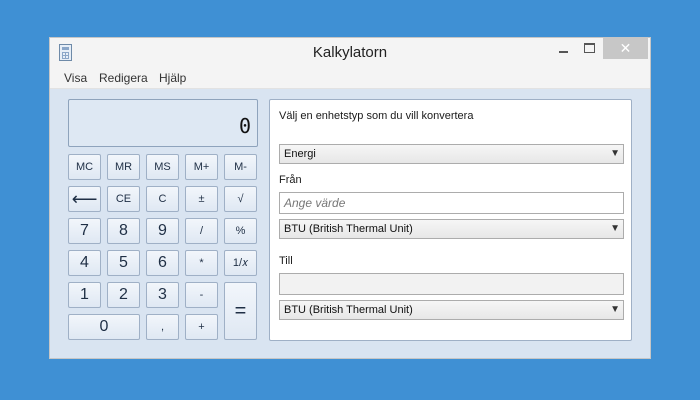 The image size is (700, 400). What do you see at coordinates (162, 167) in the screenshot?
I see `ms-button: MS` at bounding box center [162, 167].